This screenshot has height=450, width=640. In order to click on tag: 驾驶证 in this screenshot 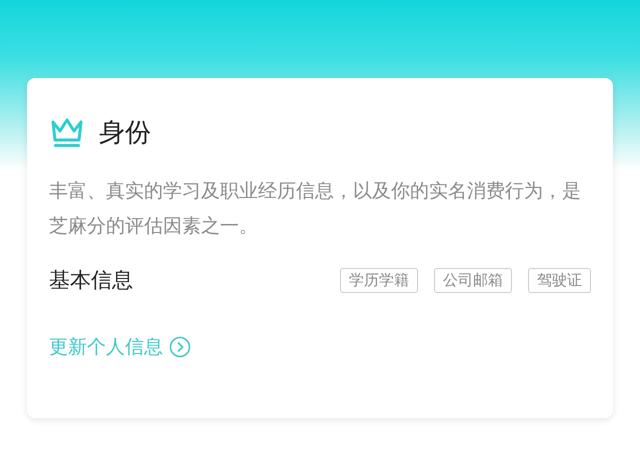, I will do `click(559, 280)`.